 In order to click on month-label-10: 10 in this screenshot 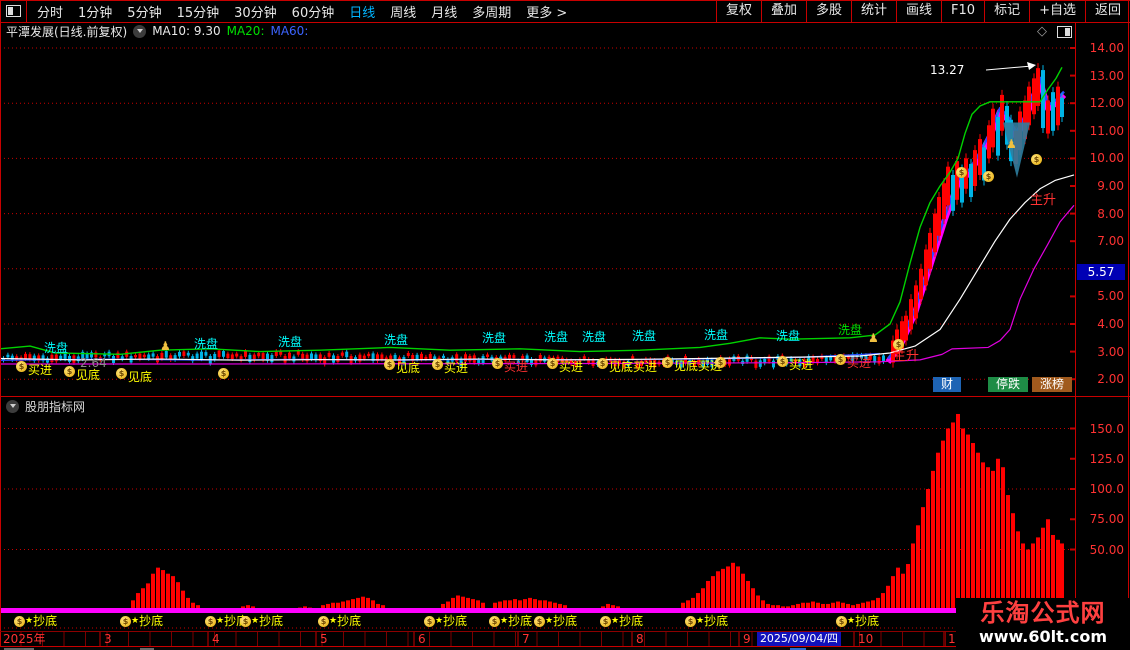, I will do `click(866, 639)`.